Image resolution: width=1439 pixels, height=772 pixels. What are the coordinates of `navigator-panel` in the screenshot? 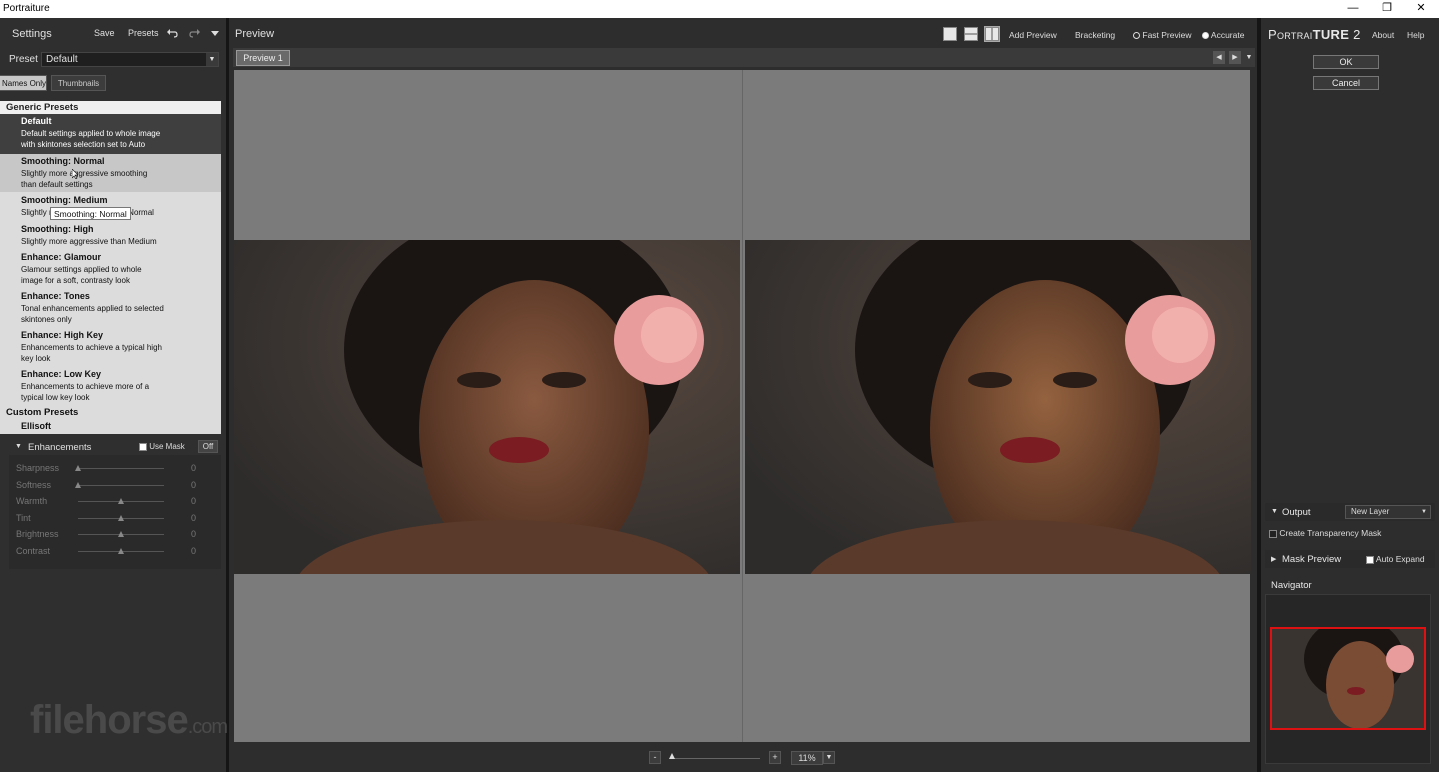 It's located at (1348, 679).